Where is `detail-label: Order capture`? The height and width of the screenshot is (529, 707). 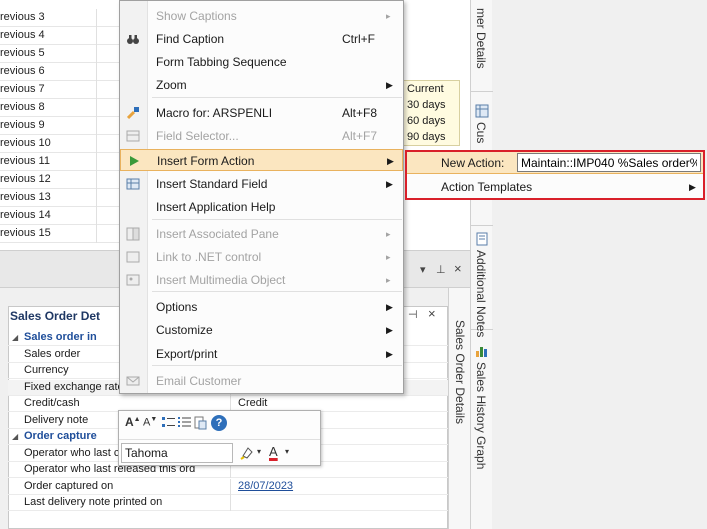 detail-label: Order capture is located at coordinates (60, 436).